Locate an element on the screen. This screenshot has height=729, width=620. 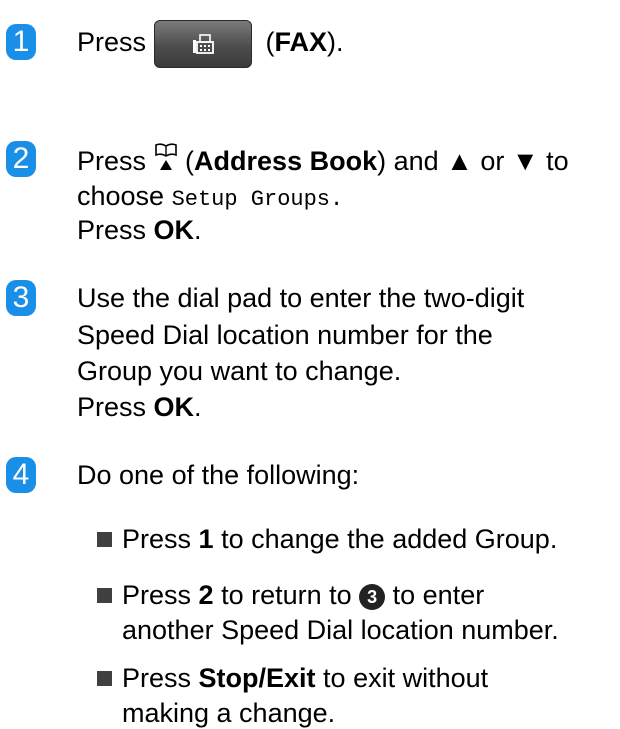
step-3-line-2: Speed Dial location number for the is located at coordinates (285, 335).